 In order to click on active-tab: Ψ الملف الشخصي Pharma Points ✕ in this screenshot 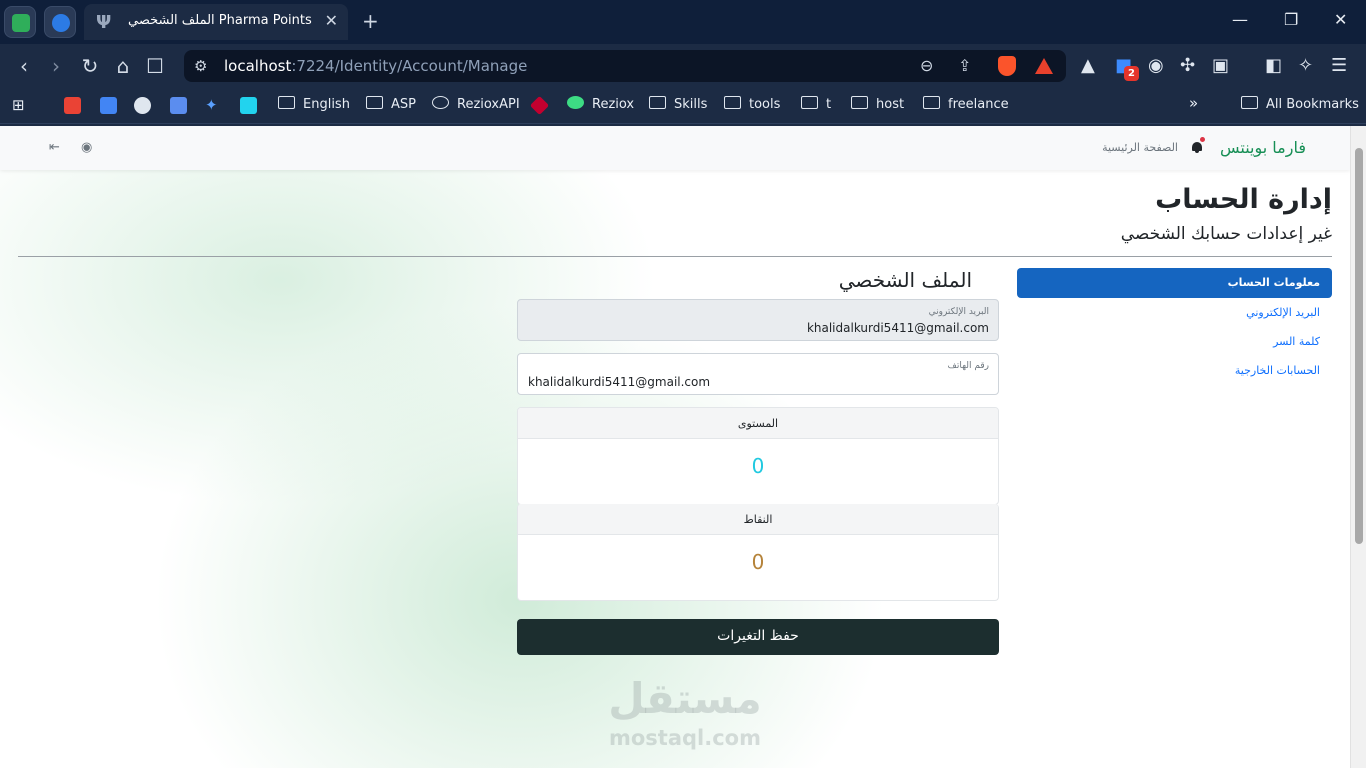, I will do `click(216, 22)`.